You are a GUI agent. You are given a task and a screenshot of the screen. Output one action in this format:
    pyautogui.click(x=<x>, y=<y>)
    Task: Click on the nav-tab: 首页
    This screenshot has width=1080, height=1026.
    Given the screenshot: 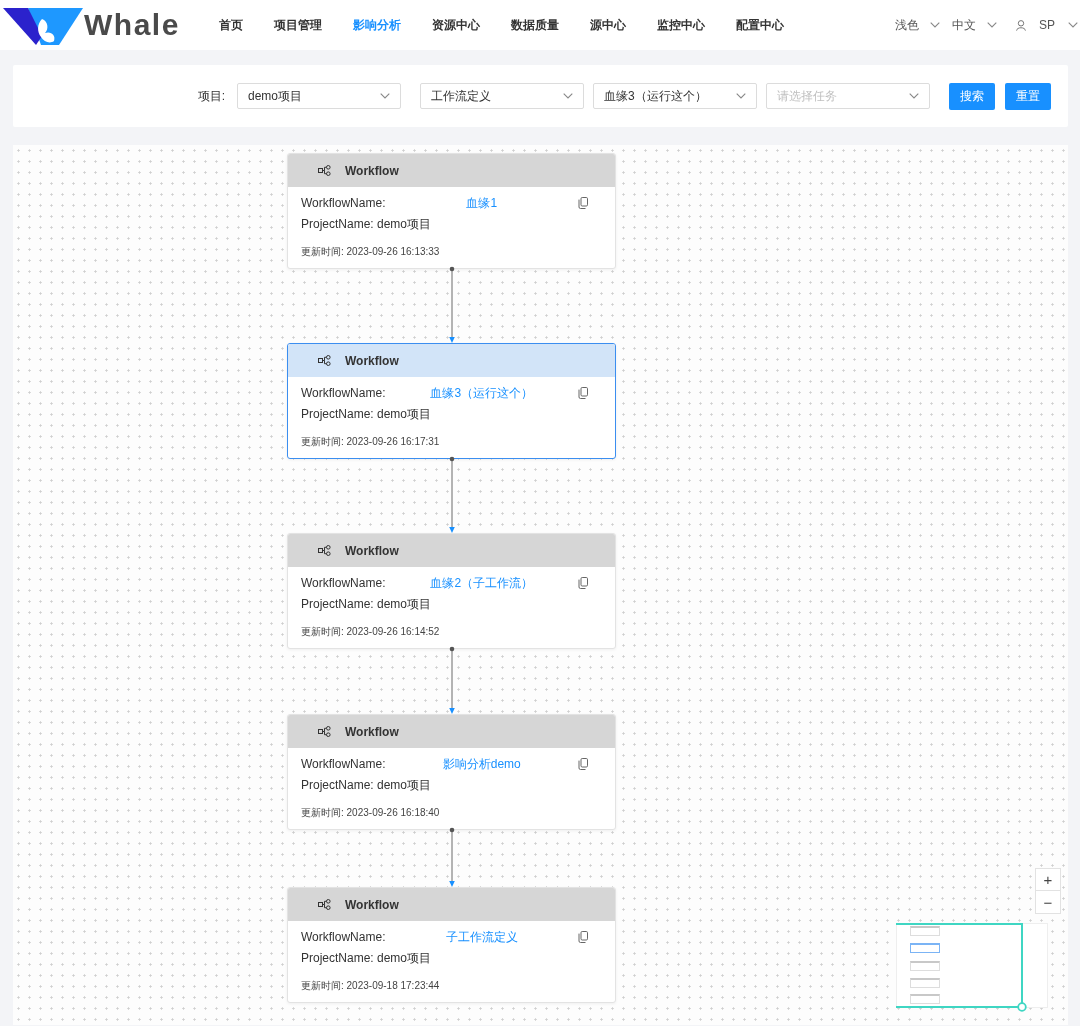 What is the action you would take?
    pyautogui.click(x=231, y=25)
    